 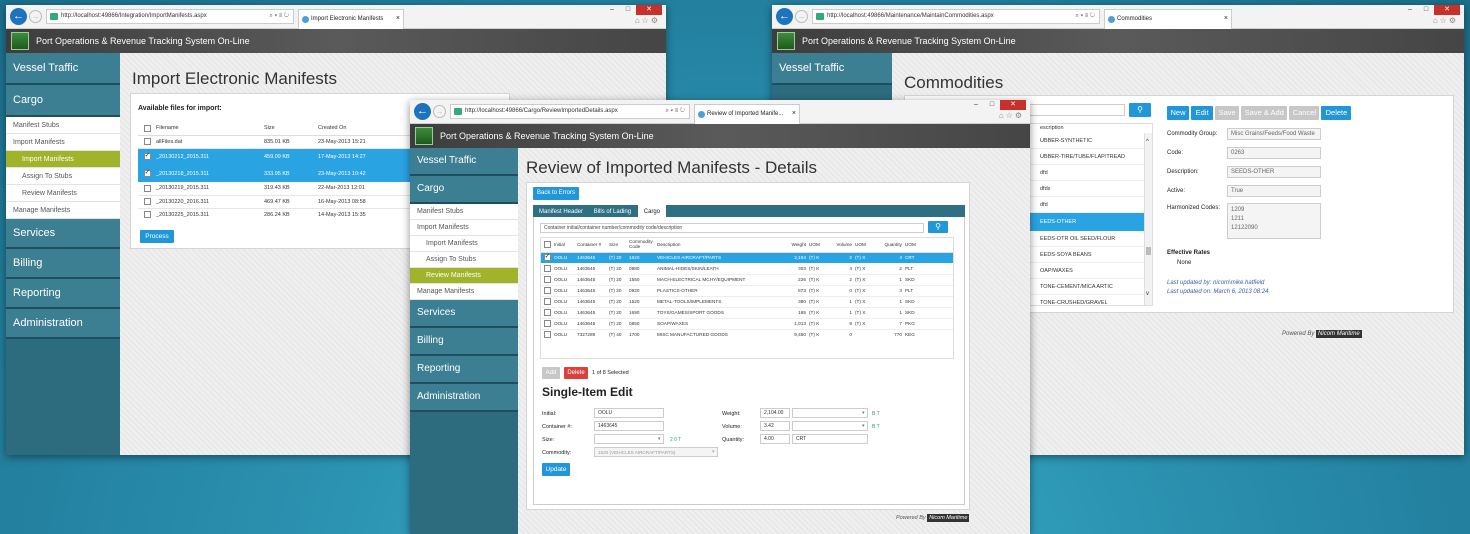 What do you see at coordinates (1147, 142) in the screenshot?
I see `scroll-up-icon: ^` at bounding box center [1147, 142].